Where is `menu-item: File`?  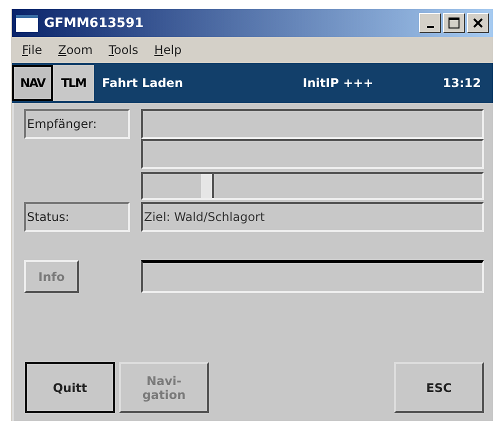 menu-item: File is located at coordinates (32, 50).